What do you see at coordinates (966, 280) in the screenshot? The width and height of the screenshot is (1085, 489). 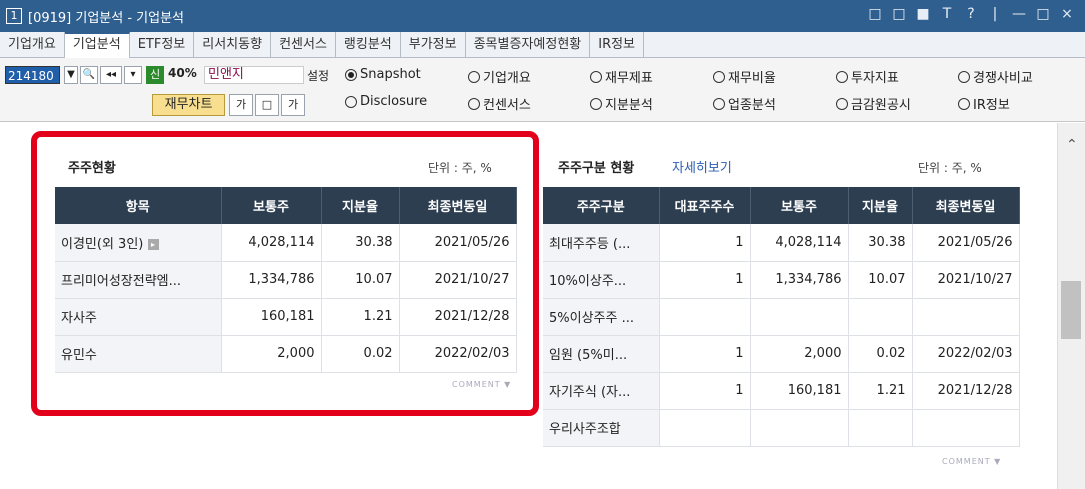 I see `table-cell: 2021/10/27` at bounding box center [966, 280].